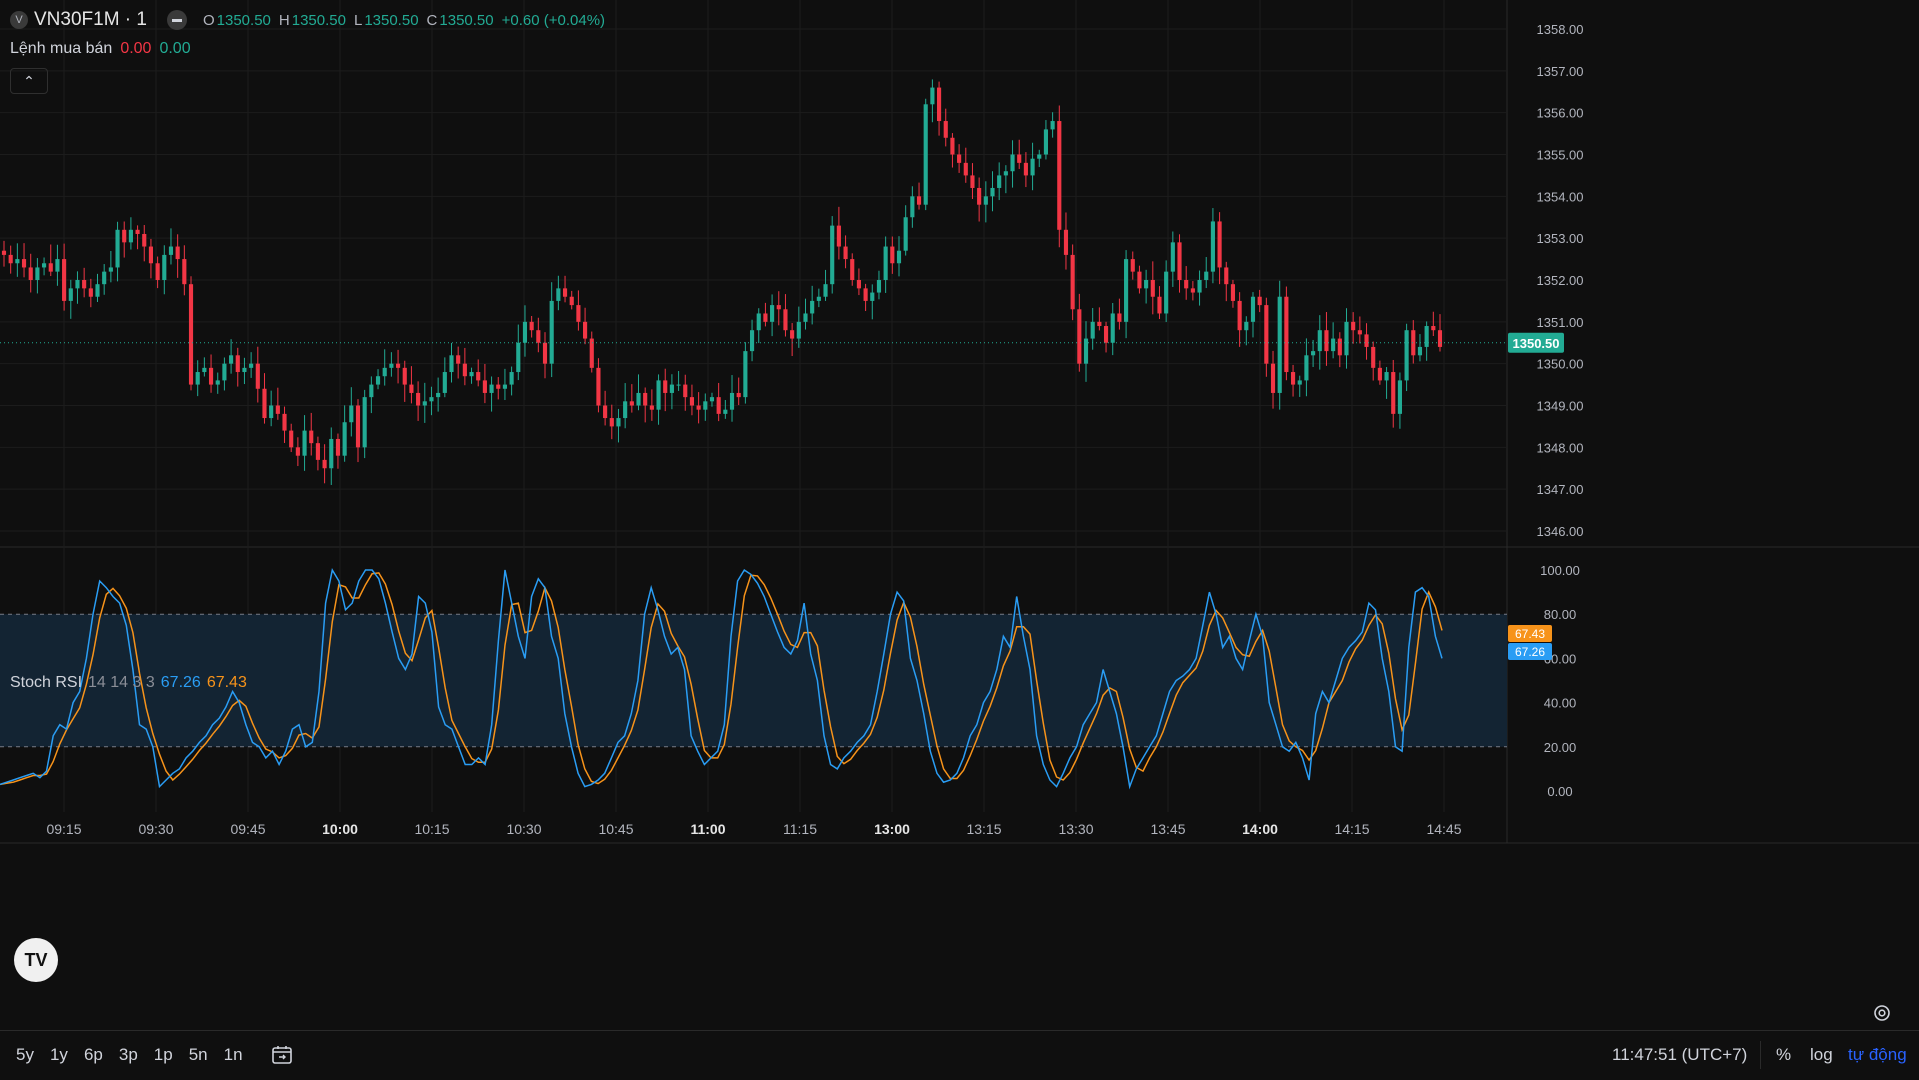  Describe the element at coordinates (175, 48) in the screenshot. I see `orders-buy-value: 0.00` at that location.